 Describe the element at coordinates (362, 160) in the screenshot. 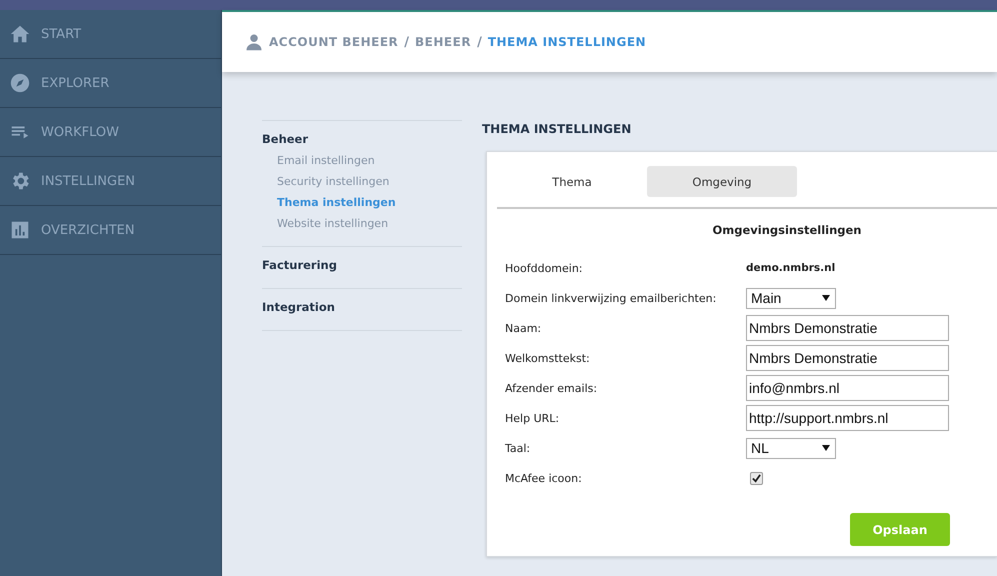

I see `submenu-item: Email instellingen` at that location.